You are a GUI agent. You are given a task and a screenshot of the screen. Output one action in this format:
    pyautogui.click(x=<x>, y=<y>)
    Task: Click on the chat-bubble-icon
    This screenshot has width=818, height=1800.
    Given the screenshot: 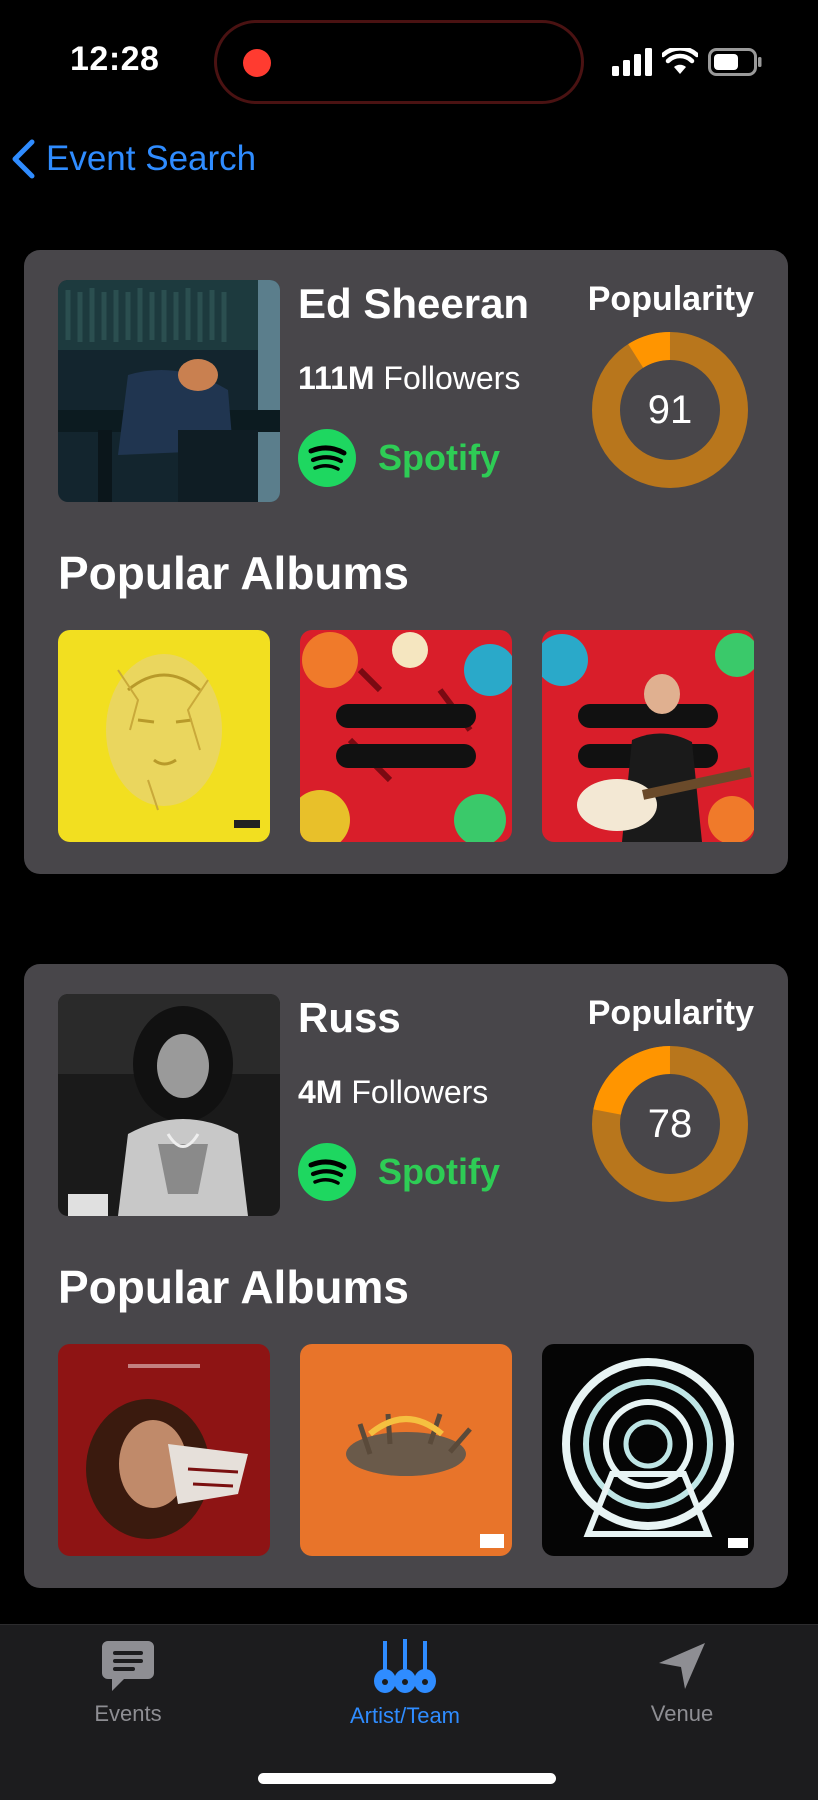 What is the action you would take?
    pyautogui.click(x=128, y=1666)
    